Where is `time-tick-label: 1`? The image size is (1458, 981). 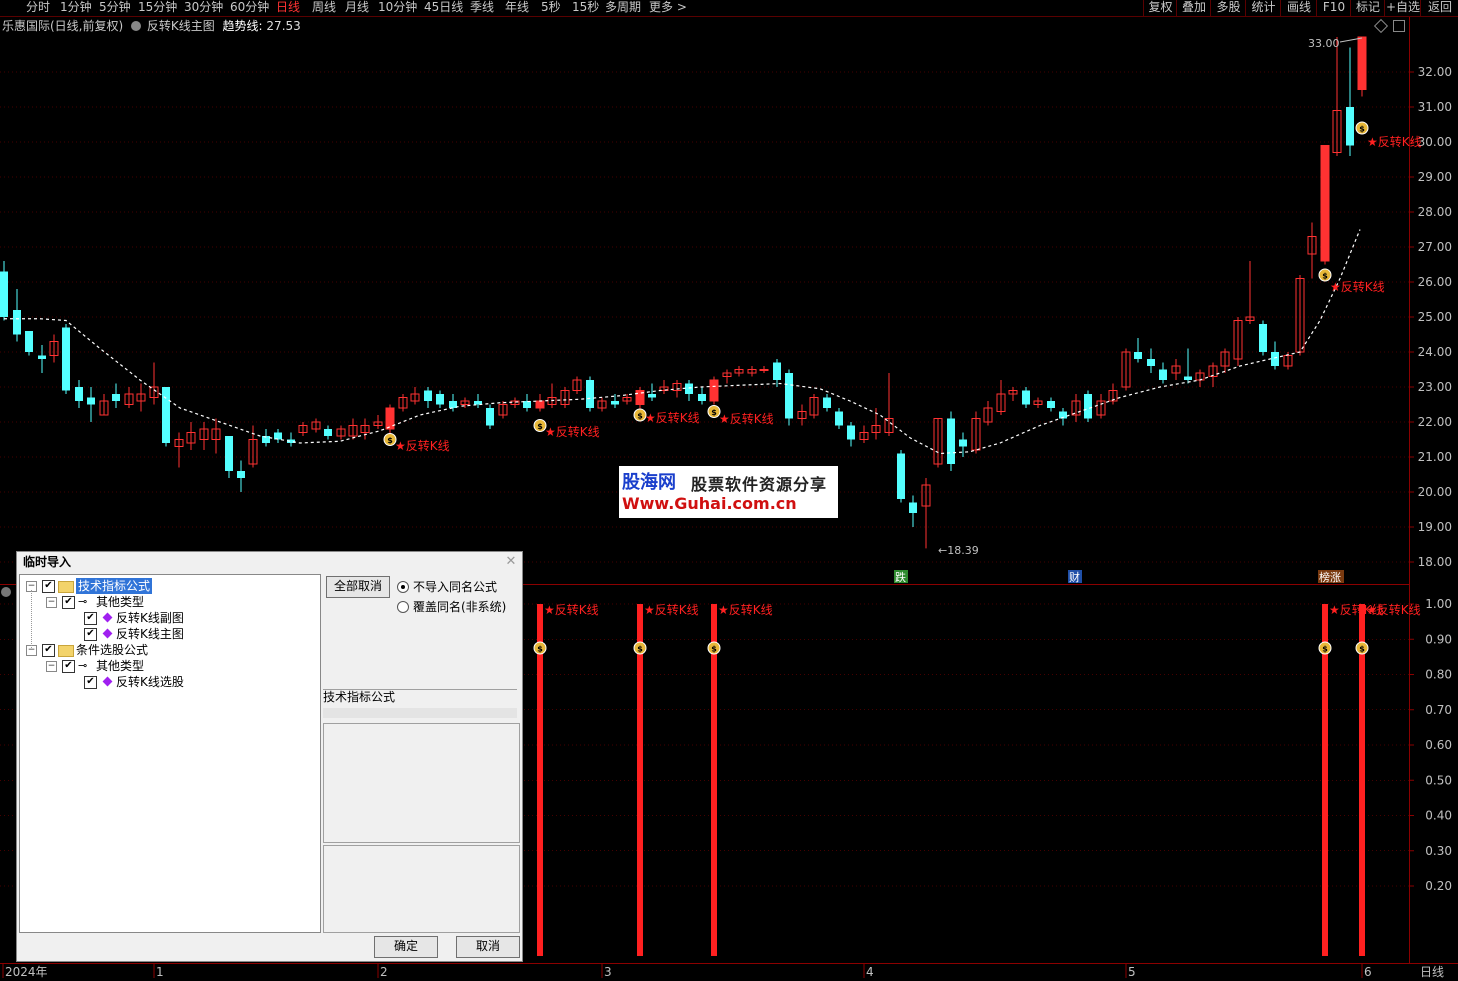
time-tick-label: 1 is located at coordinates (160, 972).